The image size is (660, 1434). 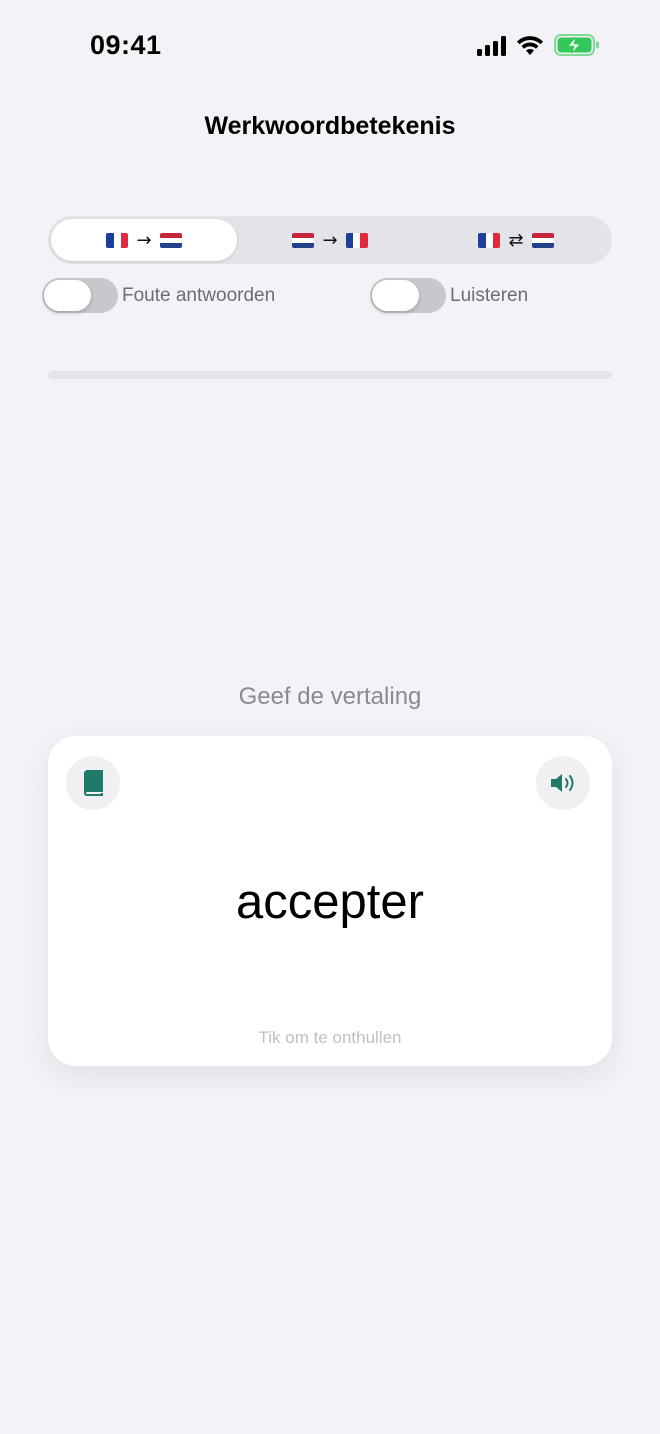 I want to click on reveal-hint: Tik om te onthullen, so click(x=330, y=1037).